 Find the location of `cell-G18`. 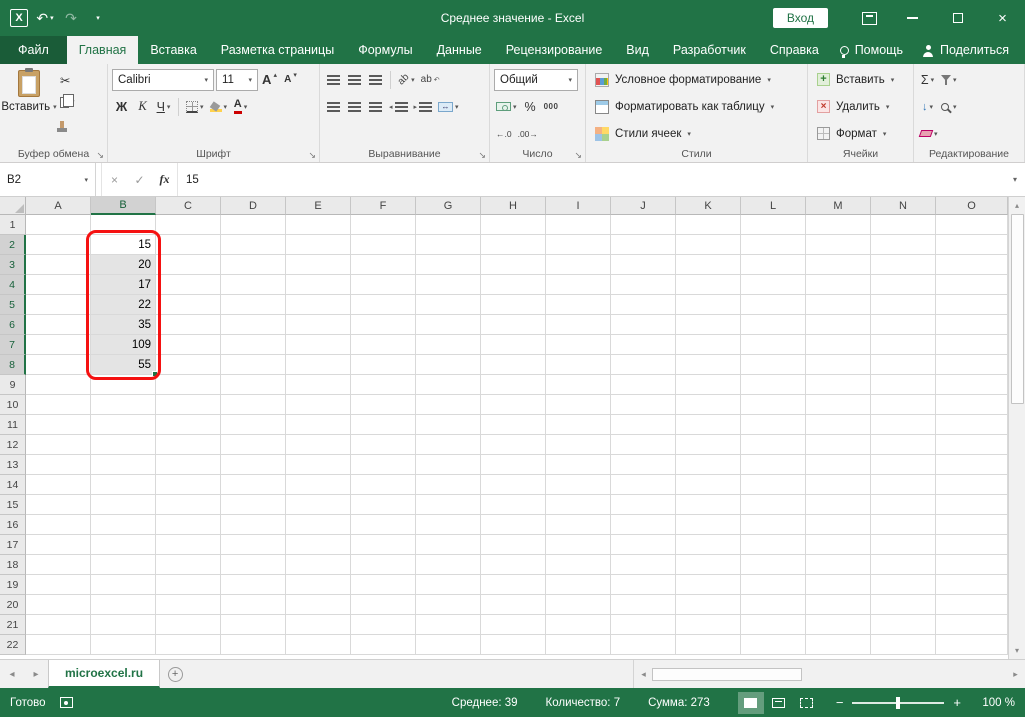

cell-G18 is located at coordinates (448, 565).